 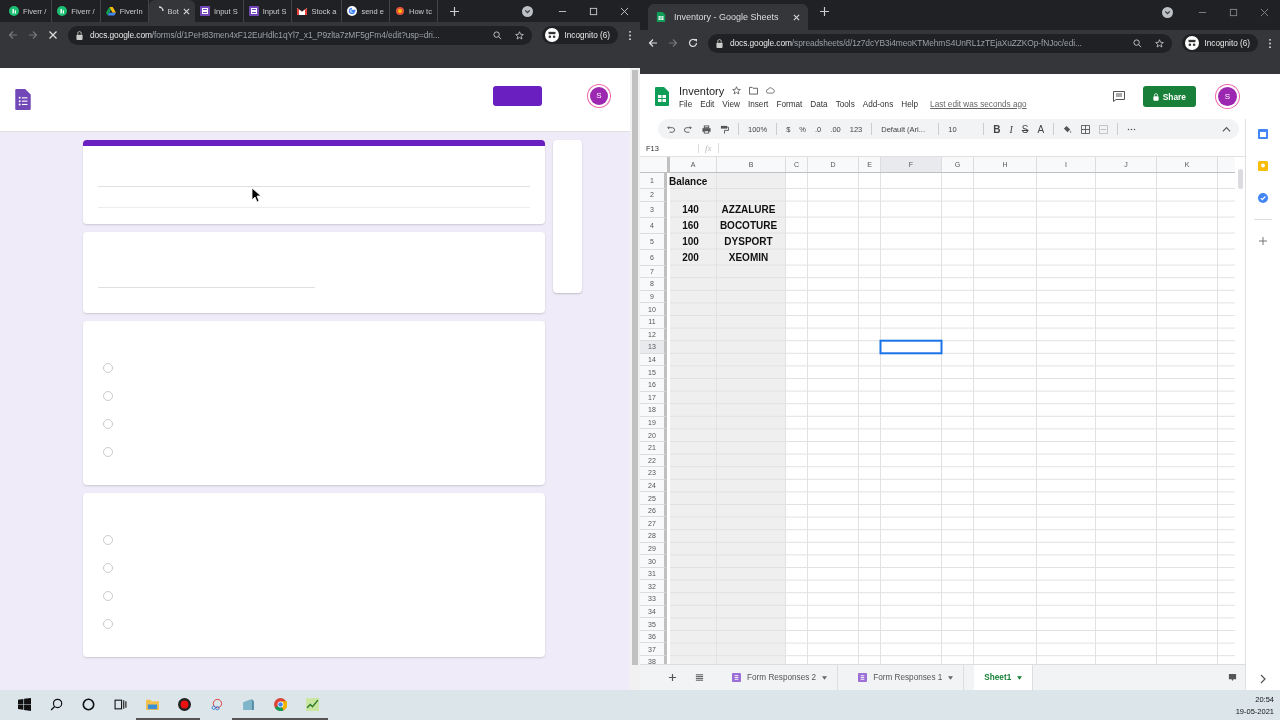 I want to click on reload-icon, so click(x=693, y=43).